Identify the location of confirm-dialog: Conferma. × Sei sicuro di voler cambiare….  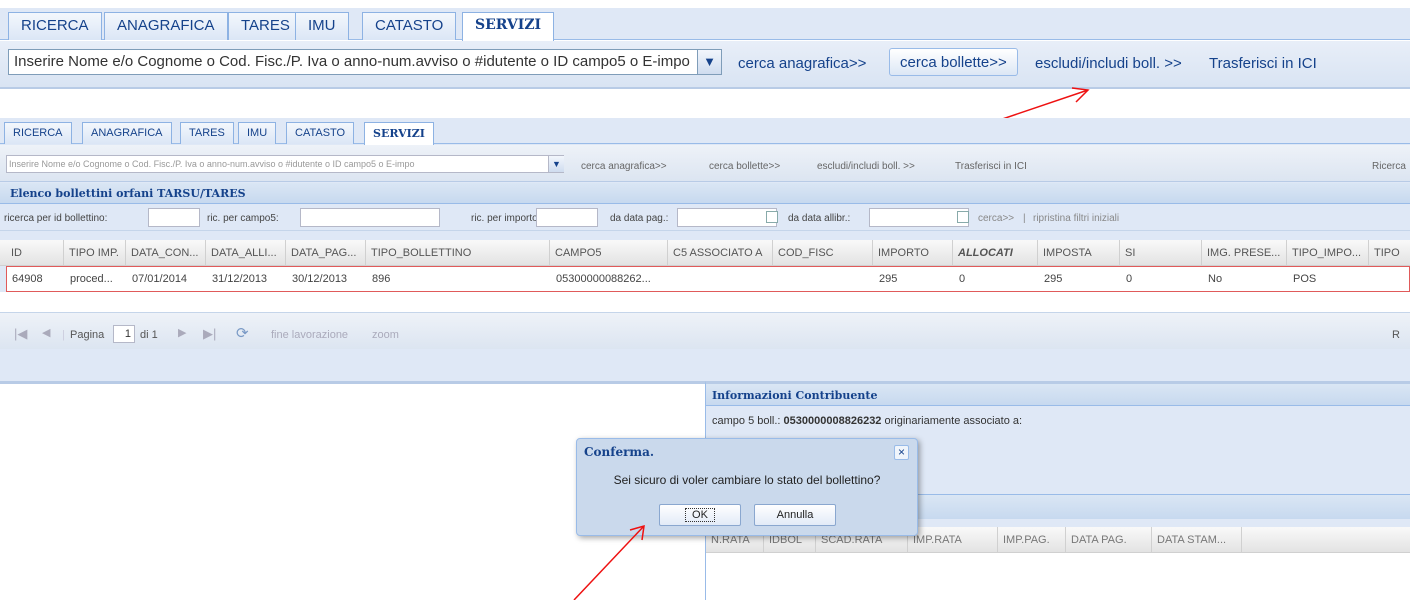
(747, 487).